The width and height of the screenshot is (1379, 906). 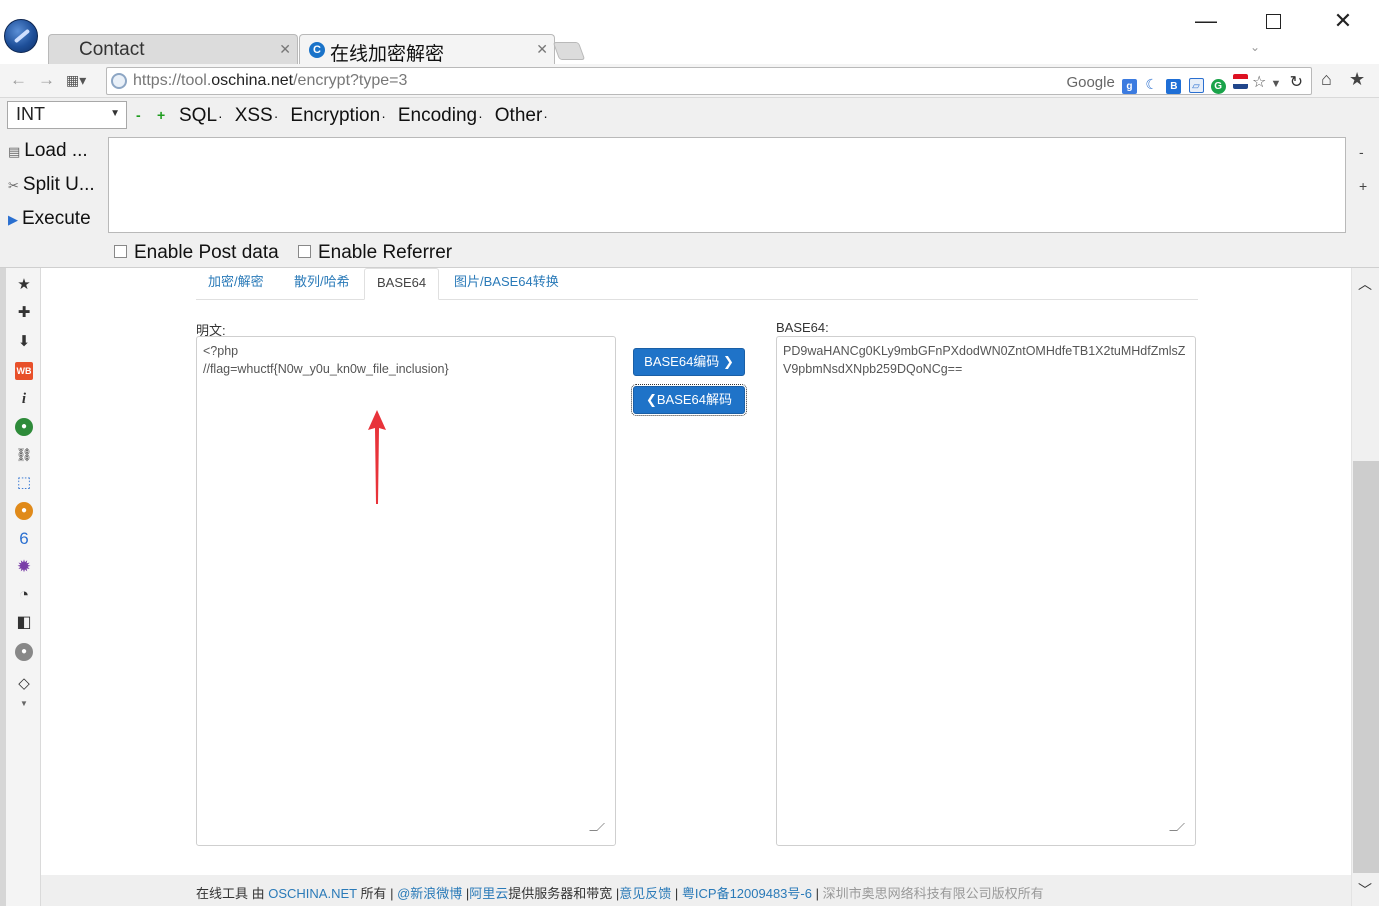 I want to click on layout-icon: ◧, so click(x=24, y=623).